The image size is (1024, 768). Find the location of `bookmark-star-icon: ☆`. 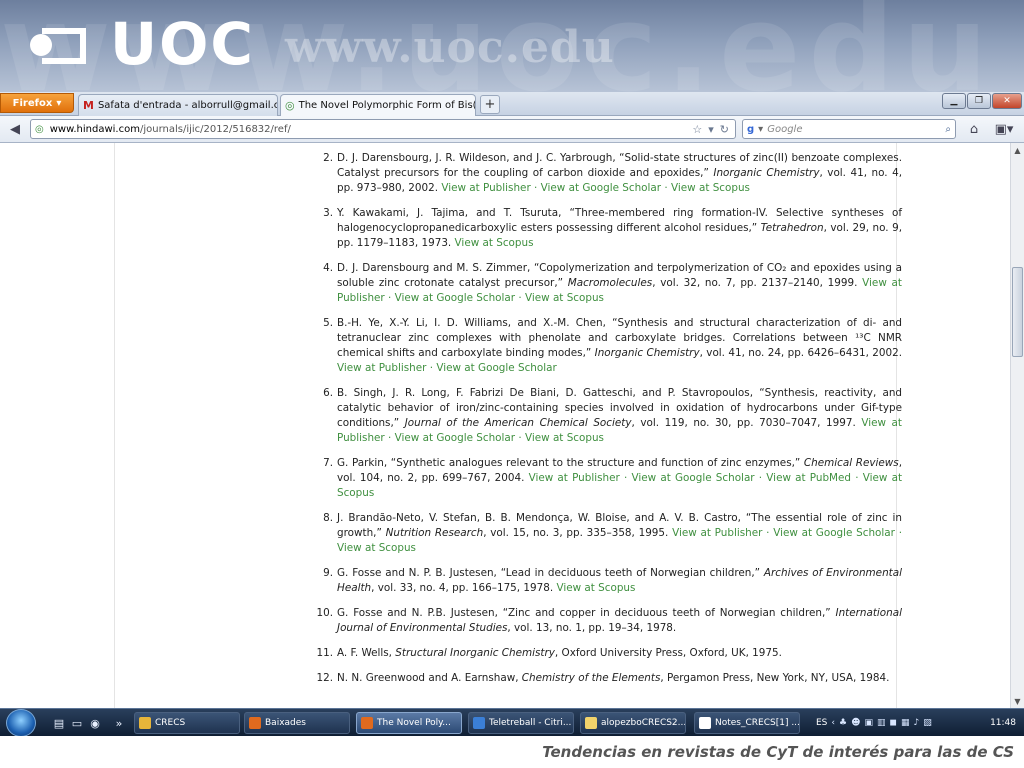

bookmark-star-icon: ☆ is located at coordinates (697, 129).